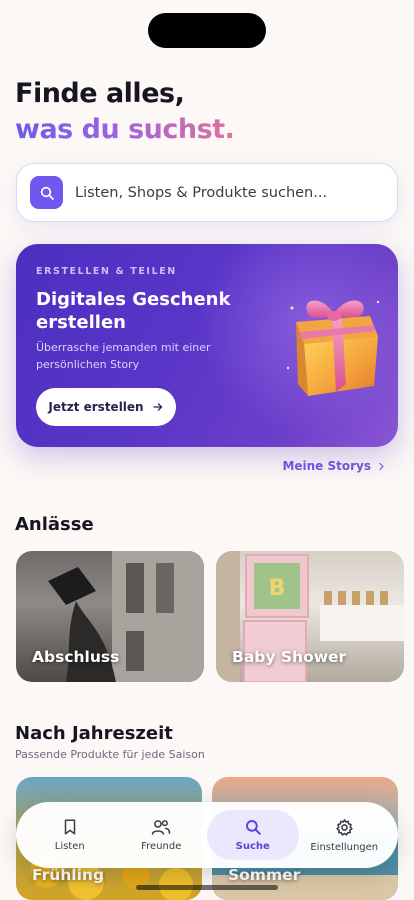  I want to click on tab-suche: Suche, so click(253, 835).